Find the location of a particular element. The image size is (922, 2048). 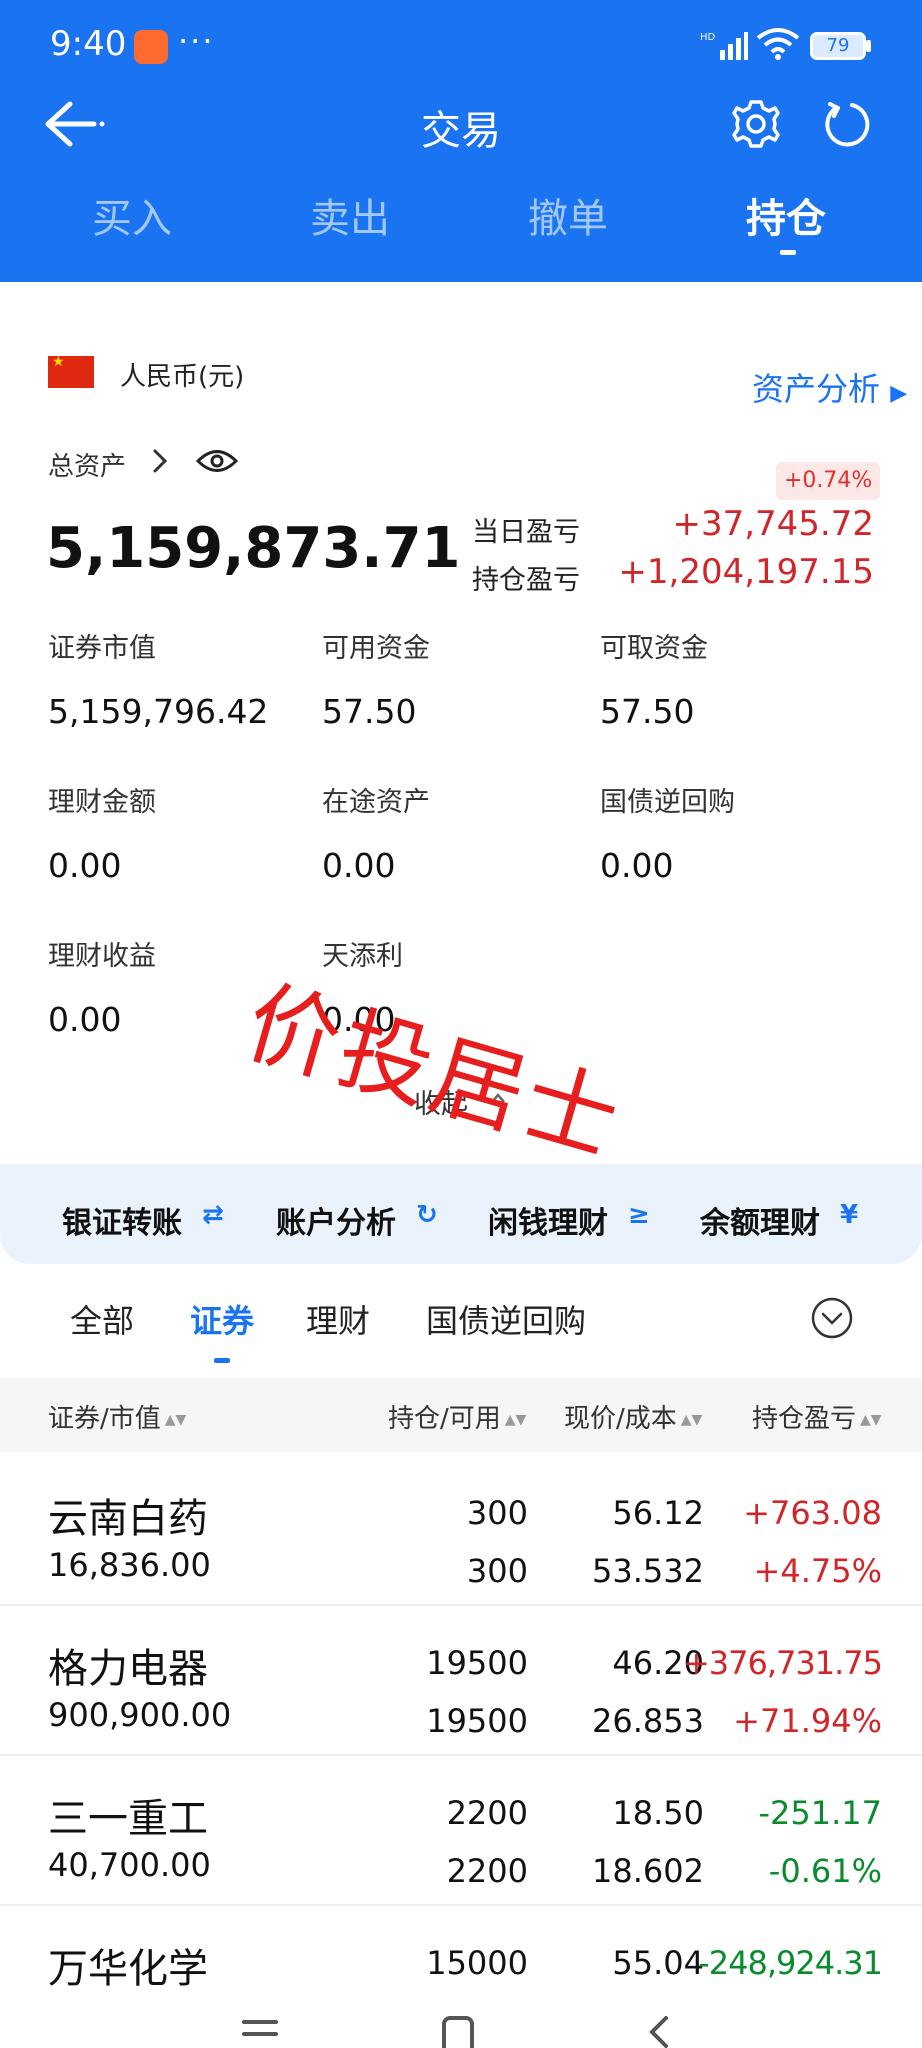

status-time: 9:40 is located at coordinates (88, 44).